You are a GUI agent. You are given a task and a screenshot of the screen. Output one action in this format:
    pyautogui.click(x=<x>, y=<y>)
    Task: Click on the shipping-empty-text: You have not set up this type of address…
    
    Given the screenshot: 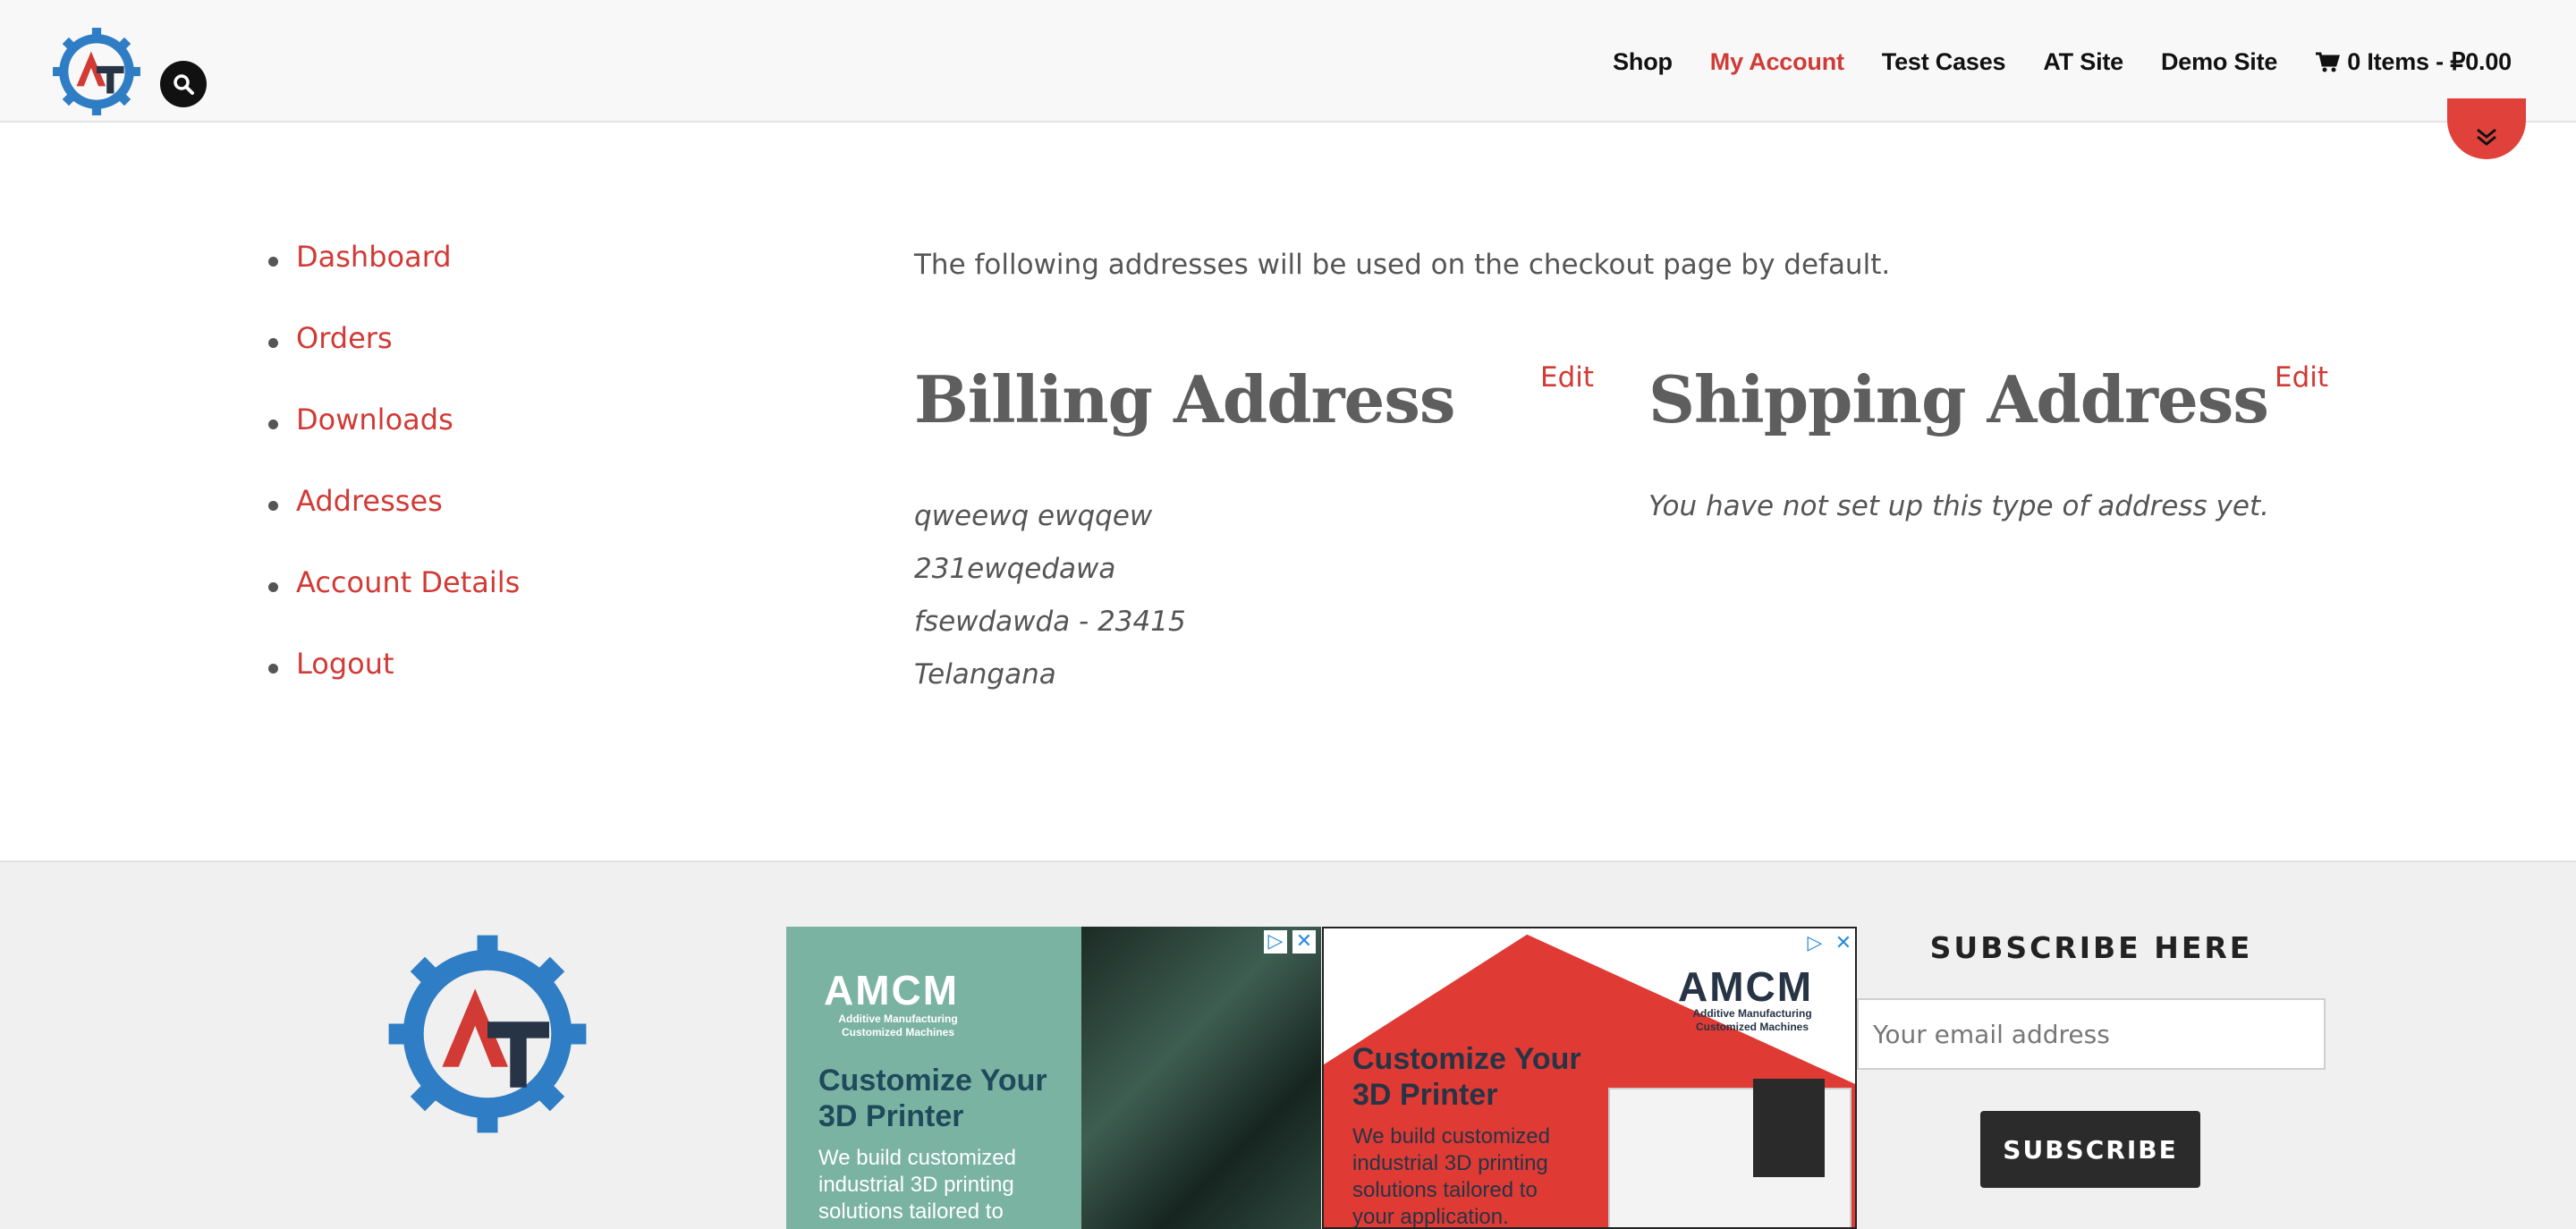 What is the action you would take?
    pyautogui.click(x=1958, y=506)
    